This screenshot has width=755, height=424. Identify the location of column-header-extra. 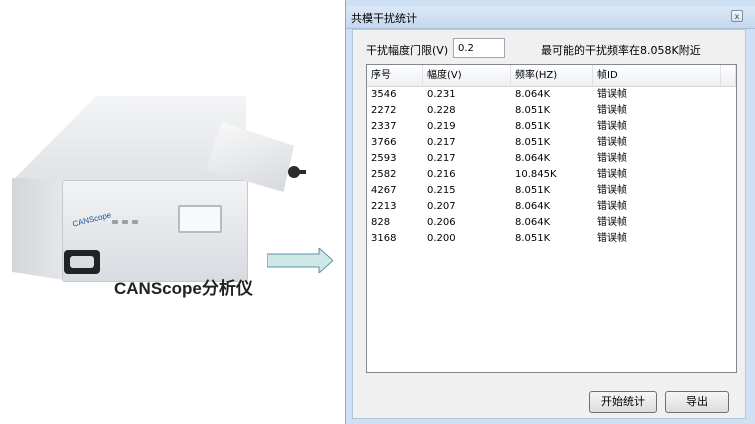
(728, 75).